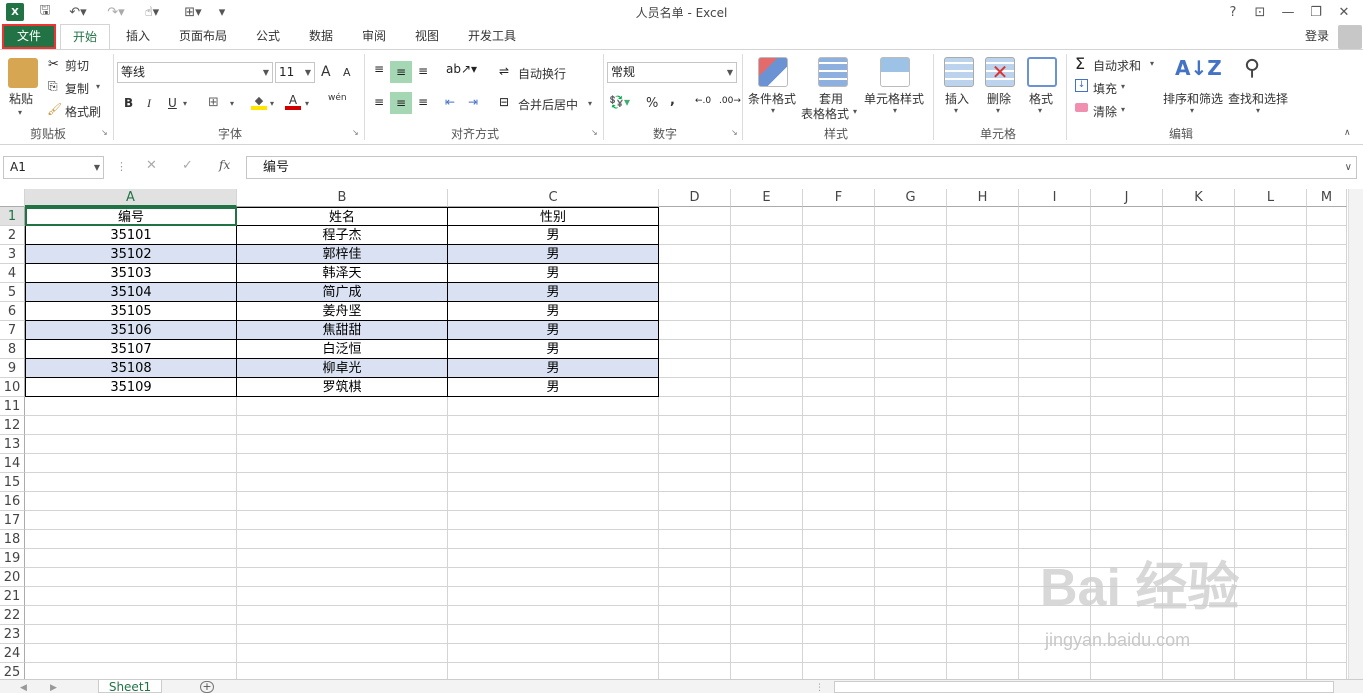 The width and height of the screenshot is (1363, 693). Describe the element at coordinates (342, 292) in the screenshot. I see `table-cell: 简广成` at that location.